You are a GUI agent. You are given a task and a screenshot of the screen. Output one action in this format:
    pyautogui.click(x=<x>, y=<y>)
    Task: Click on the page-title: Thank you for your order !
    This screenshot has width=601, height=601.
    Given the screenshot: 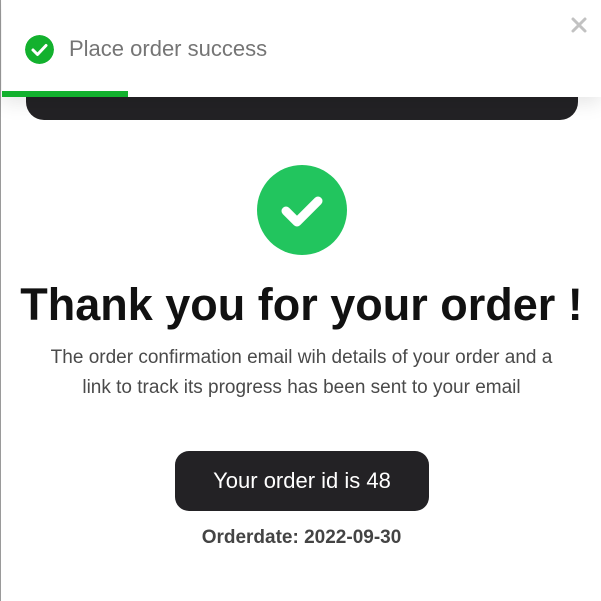 What is the action you would take?
    pyautogui.click(x=301, y=304)
    